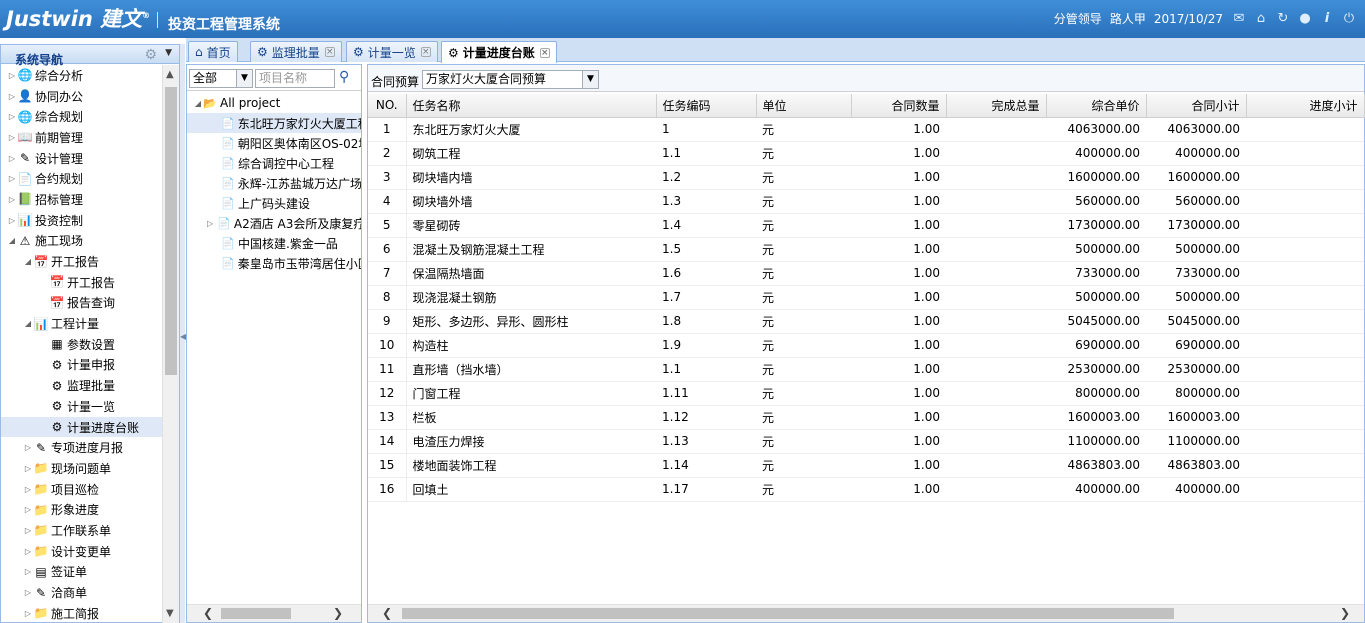 The width and height of the screenshot is (1365, 623). Describe the element at coordinates (82, 261) in the screenshot. I see `sidebar-item-start-report-group: ◢ 📅 开工报告` at that location.